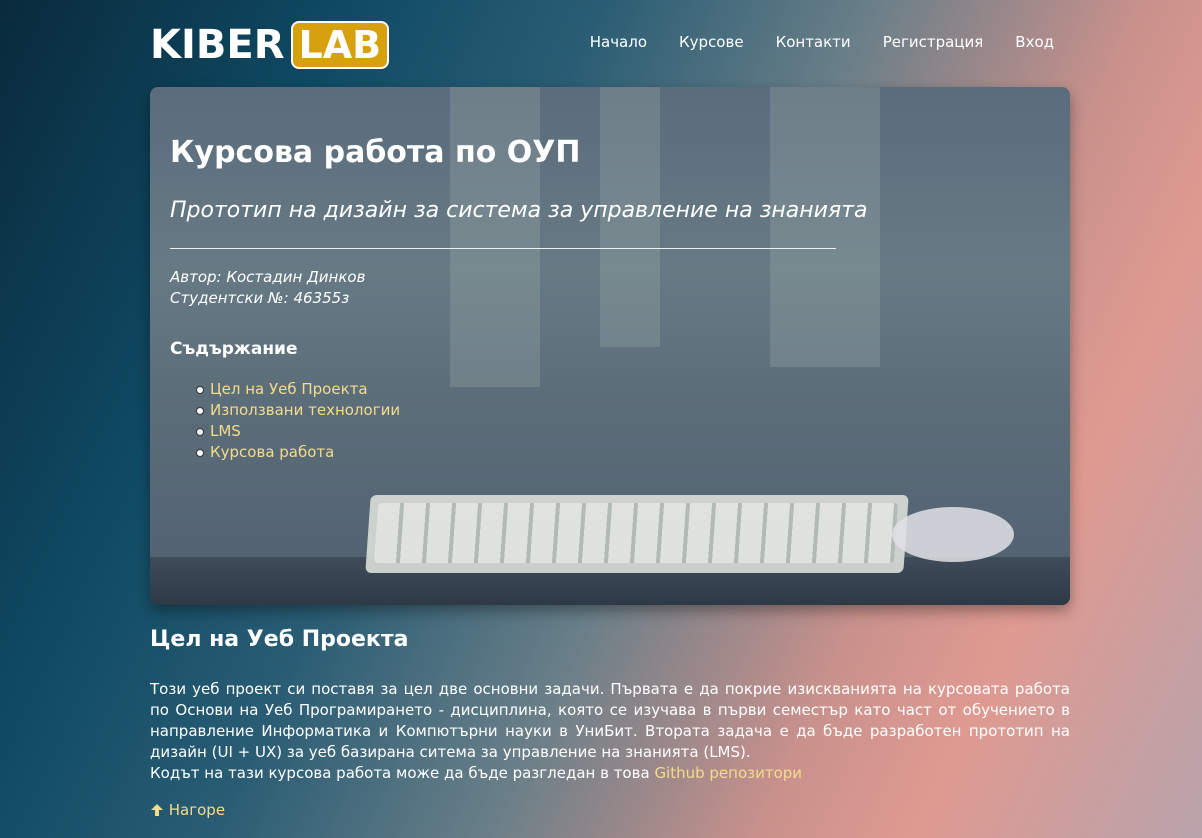 This screenshot has height=838, width=1202. What do you see at coordinates (813, 42) in the screenshot?
I see `nav-contacts: Контакти` at bounding box center [813, 42].